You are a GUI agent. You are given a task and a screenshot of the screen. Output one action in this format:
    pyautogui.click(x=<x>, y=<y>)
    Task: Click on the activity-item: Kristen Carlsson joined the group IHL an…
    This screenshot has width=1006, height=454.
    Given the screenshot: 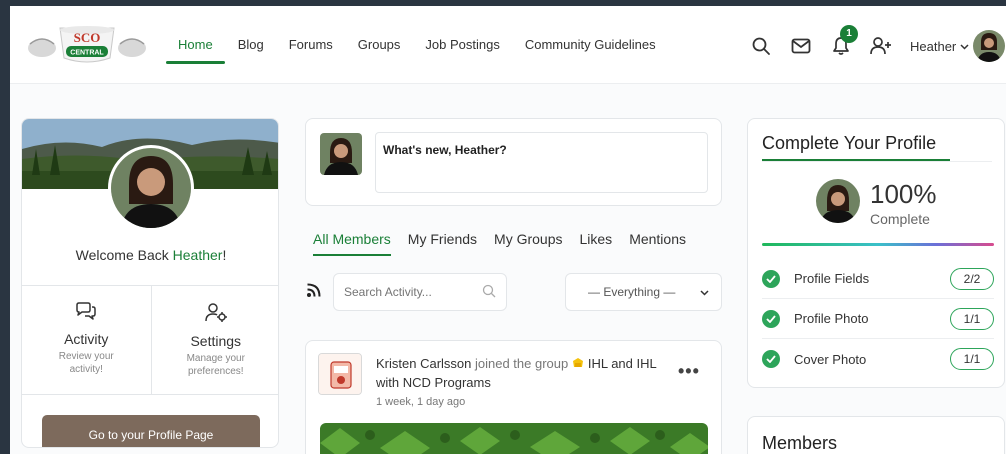 What is the action you would take?
    pyautogui.click(x=513, y=397)
    